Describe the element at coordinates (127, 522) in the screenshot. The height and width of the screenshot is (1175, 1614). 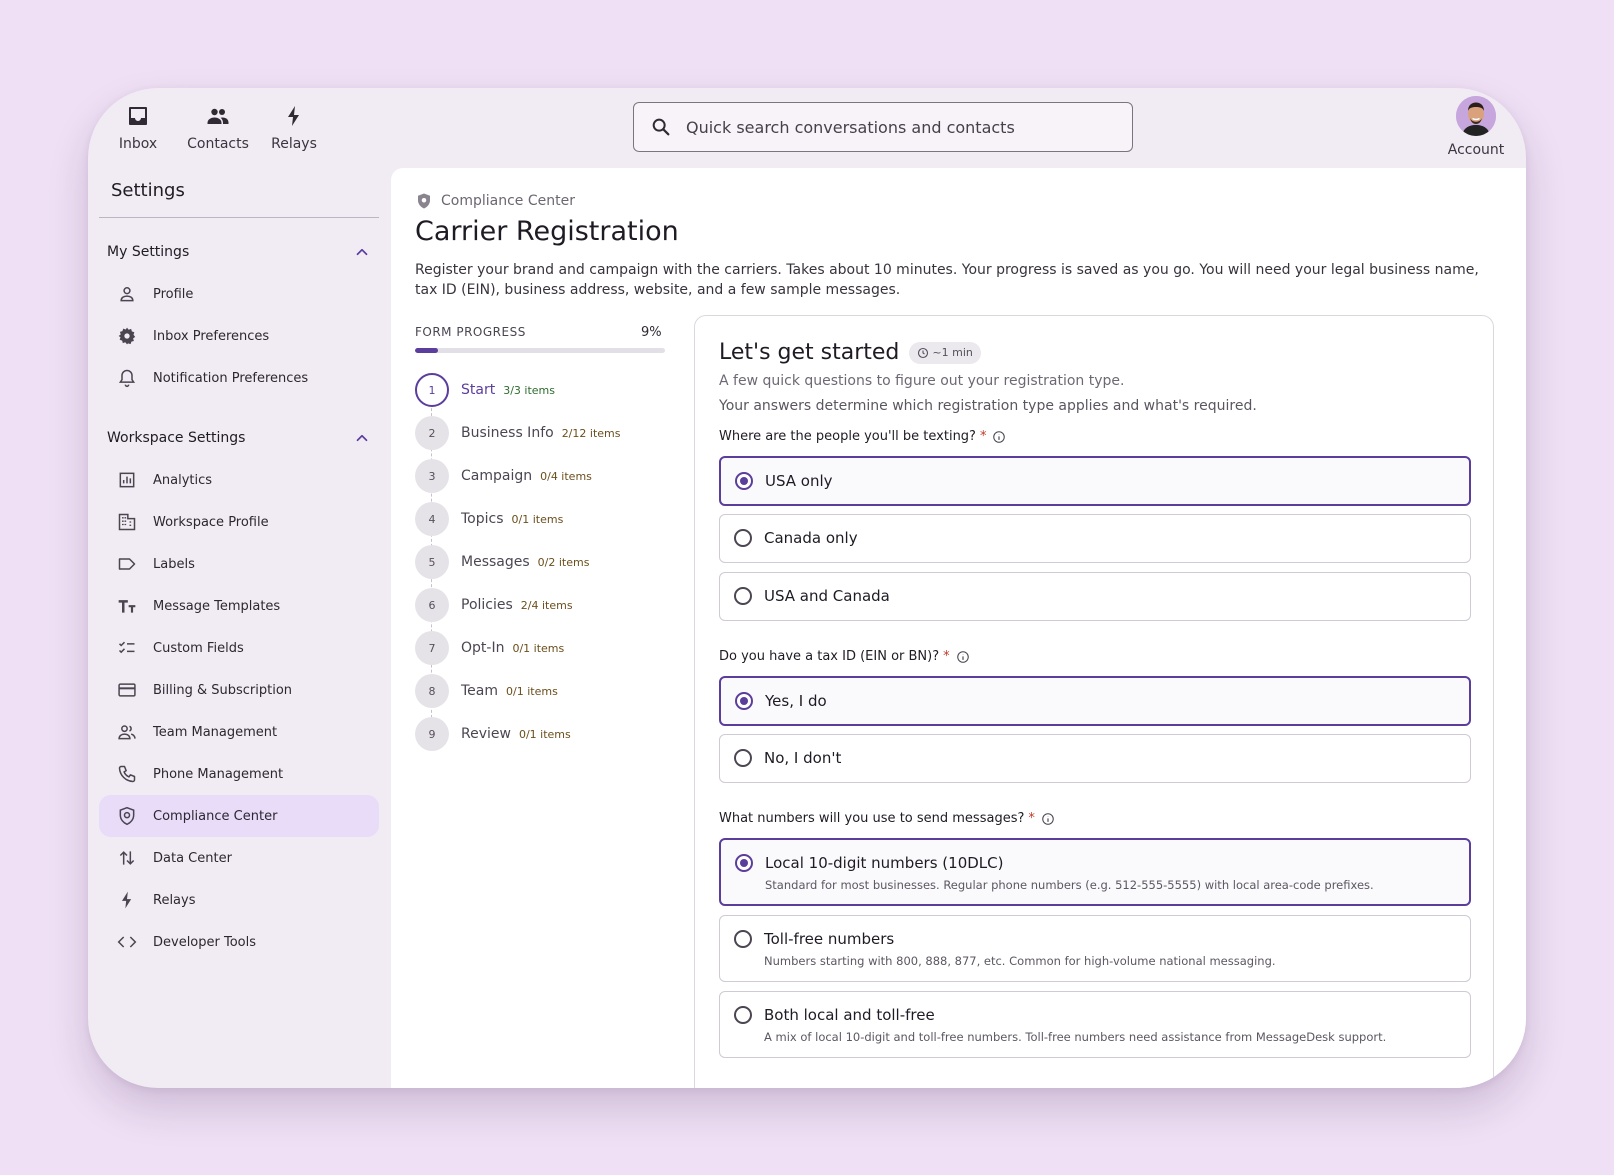
I see `building-icon` at that location.